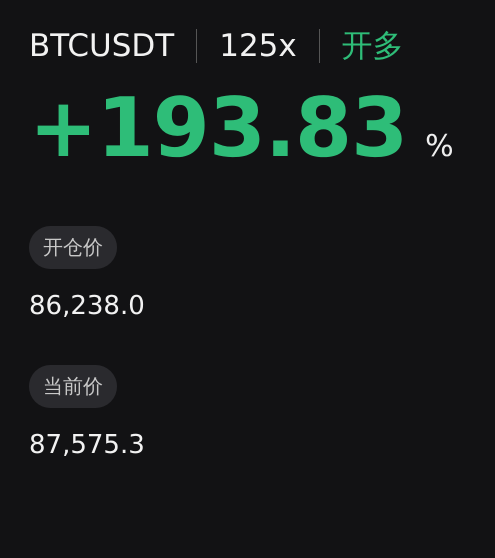  Describe the element at coordinates (73, 247) in the screenshot. I see `field-label: 开仓价` at that location.